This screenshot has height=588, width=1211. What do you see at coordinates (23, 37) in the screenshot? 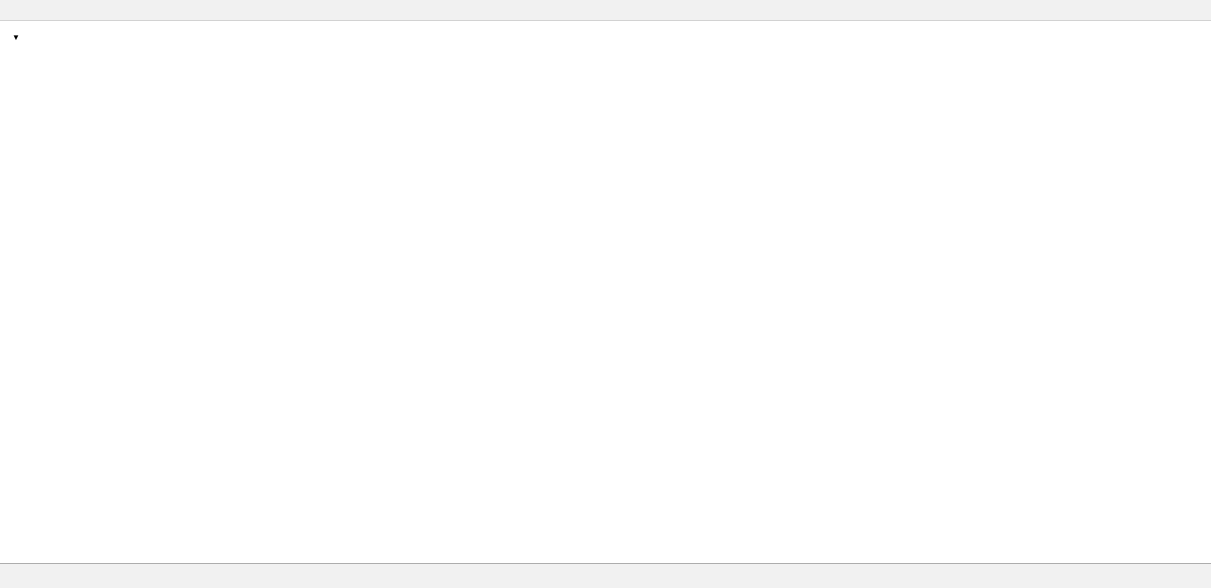
I see `chart-title: ▼` at bounding box center [23, 37].